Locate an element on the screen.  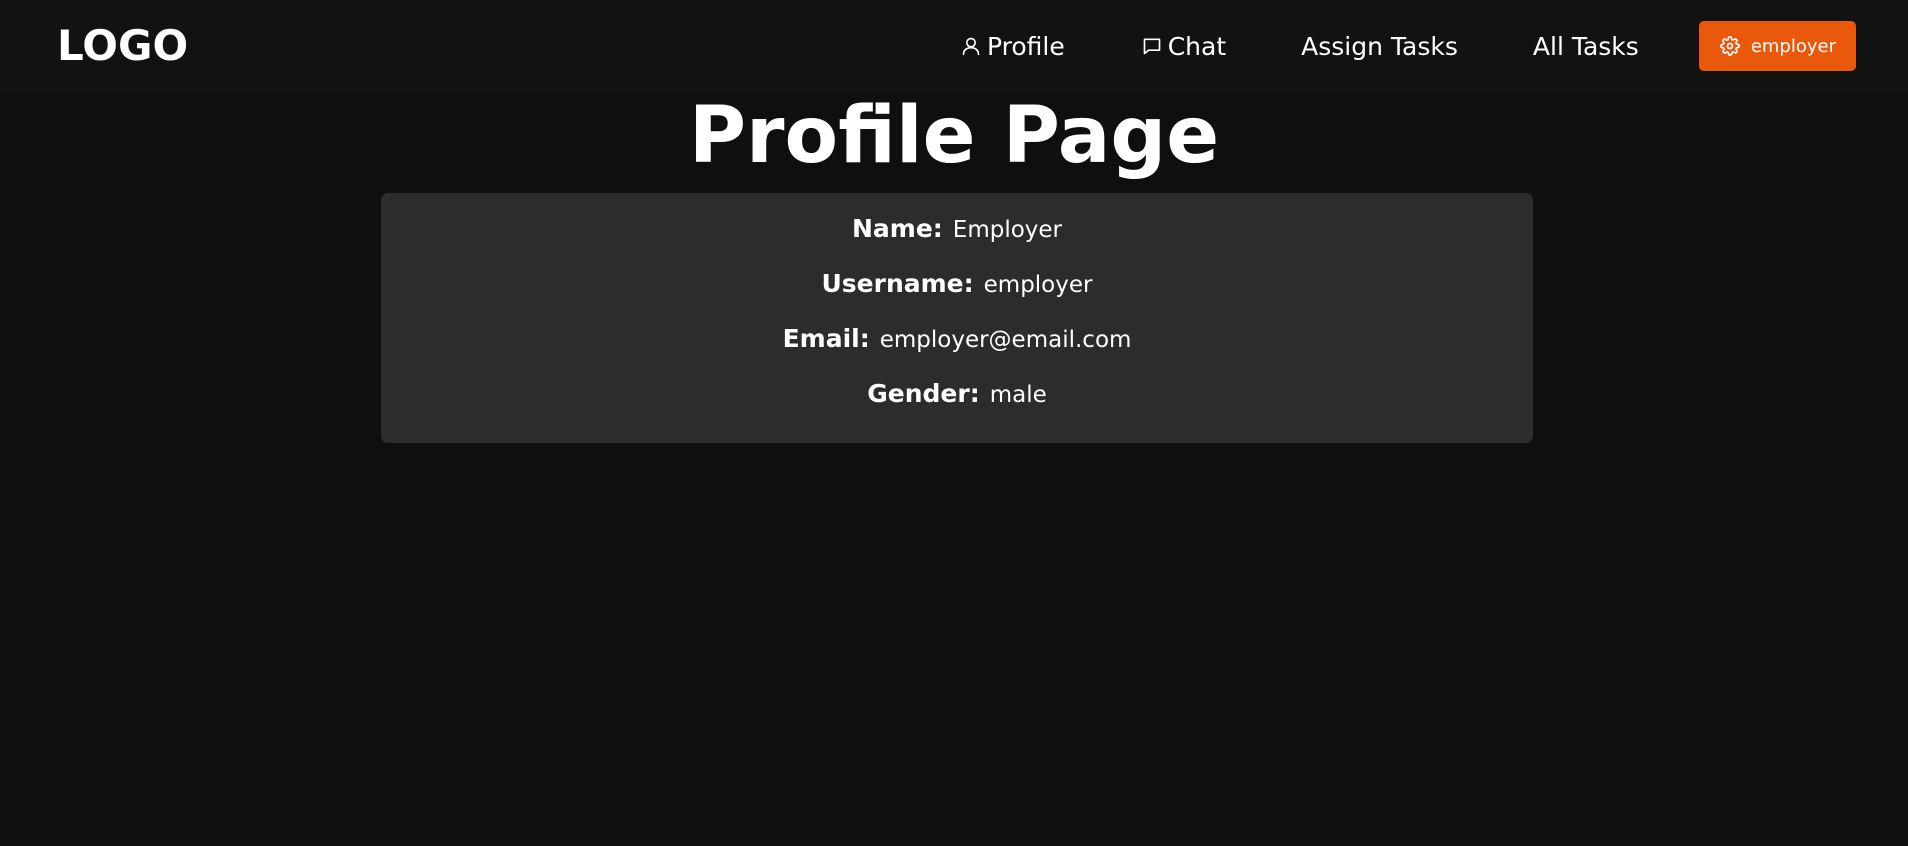
username-label: Username: is located at coordinates (897, 283).